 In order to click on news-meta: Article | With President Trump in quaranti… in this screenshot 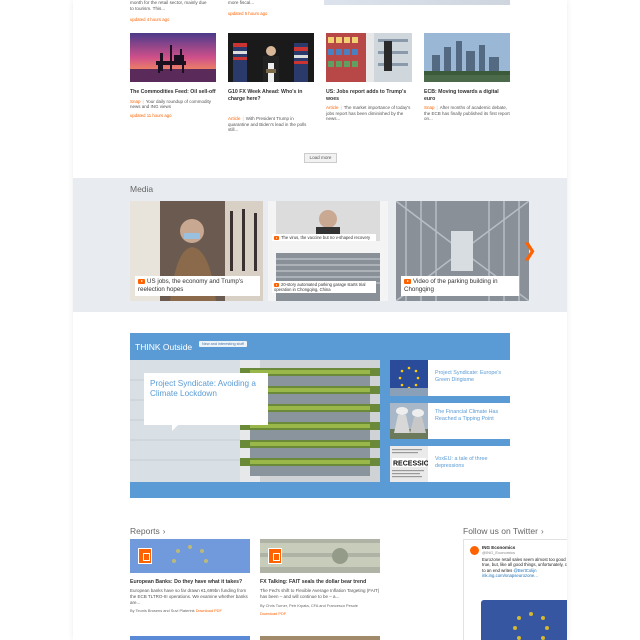, I will do `click(267, 124)`.